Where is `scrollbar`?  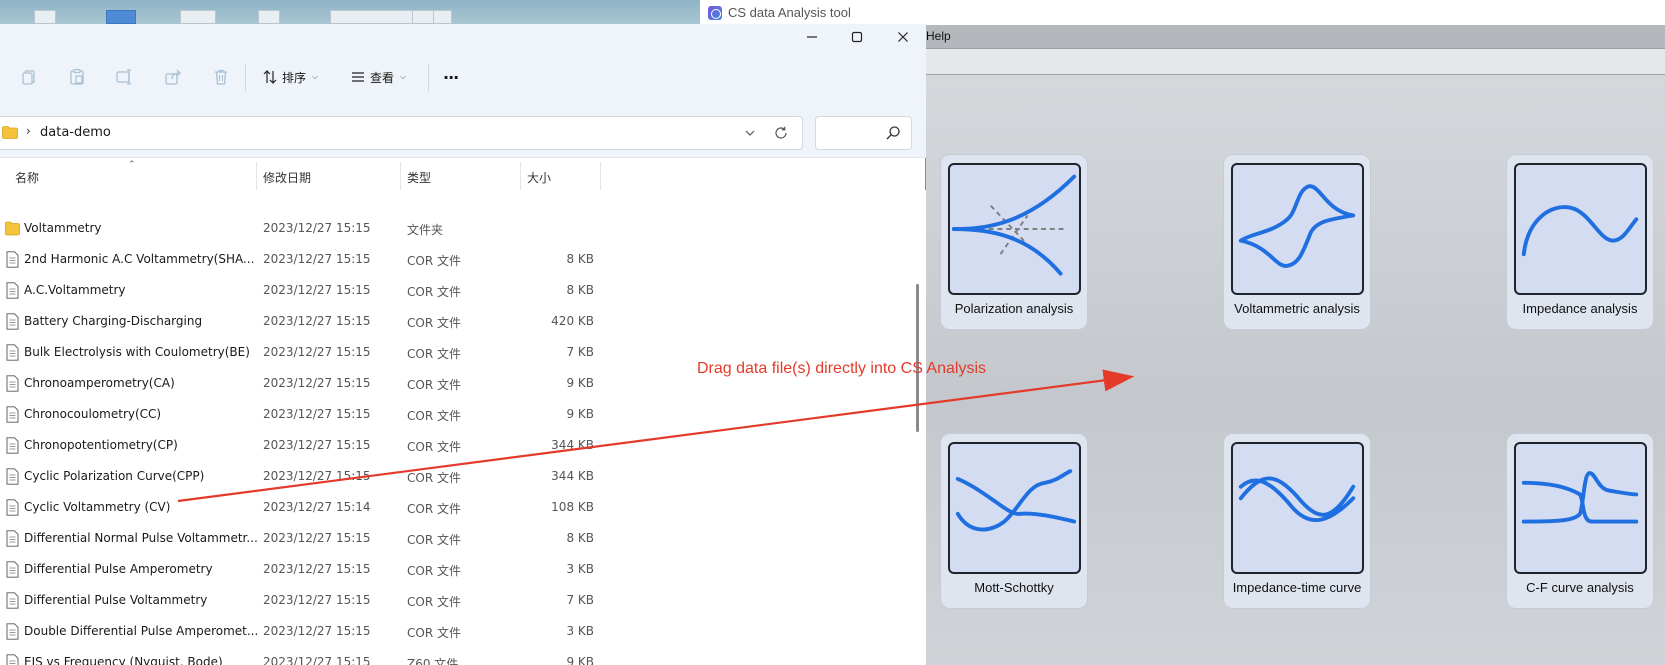 scrollbar is located at coordinates (918, 427).